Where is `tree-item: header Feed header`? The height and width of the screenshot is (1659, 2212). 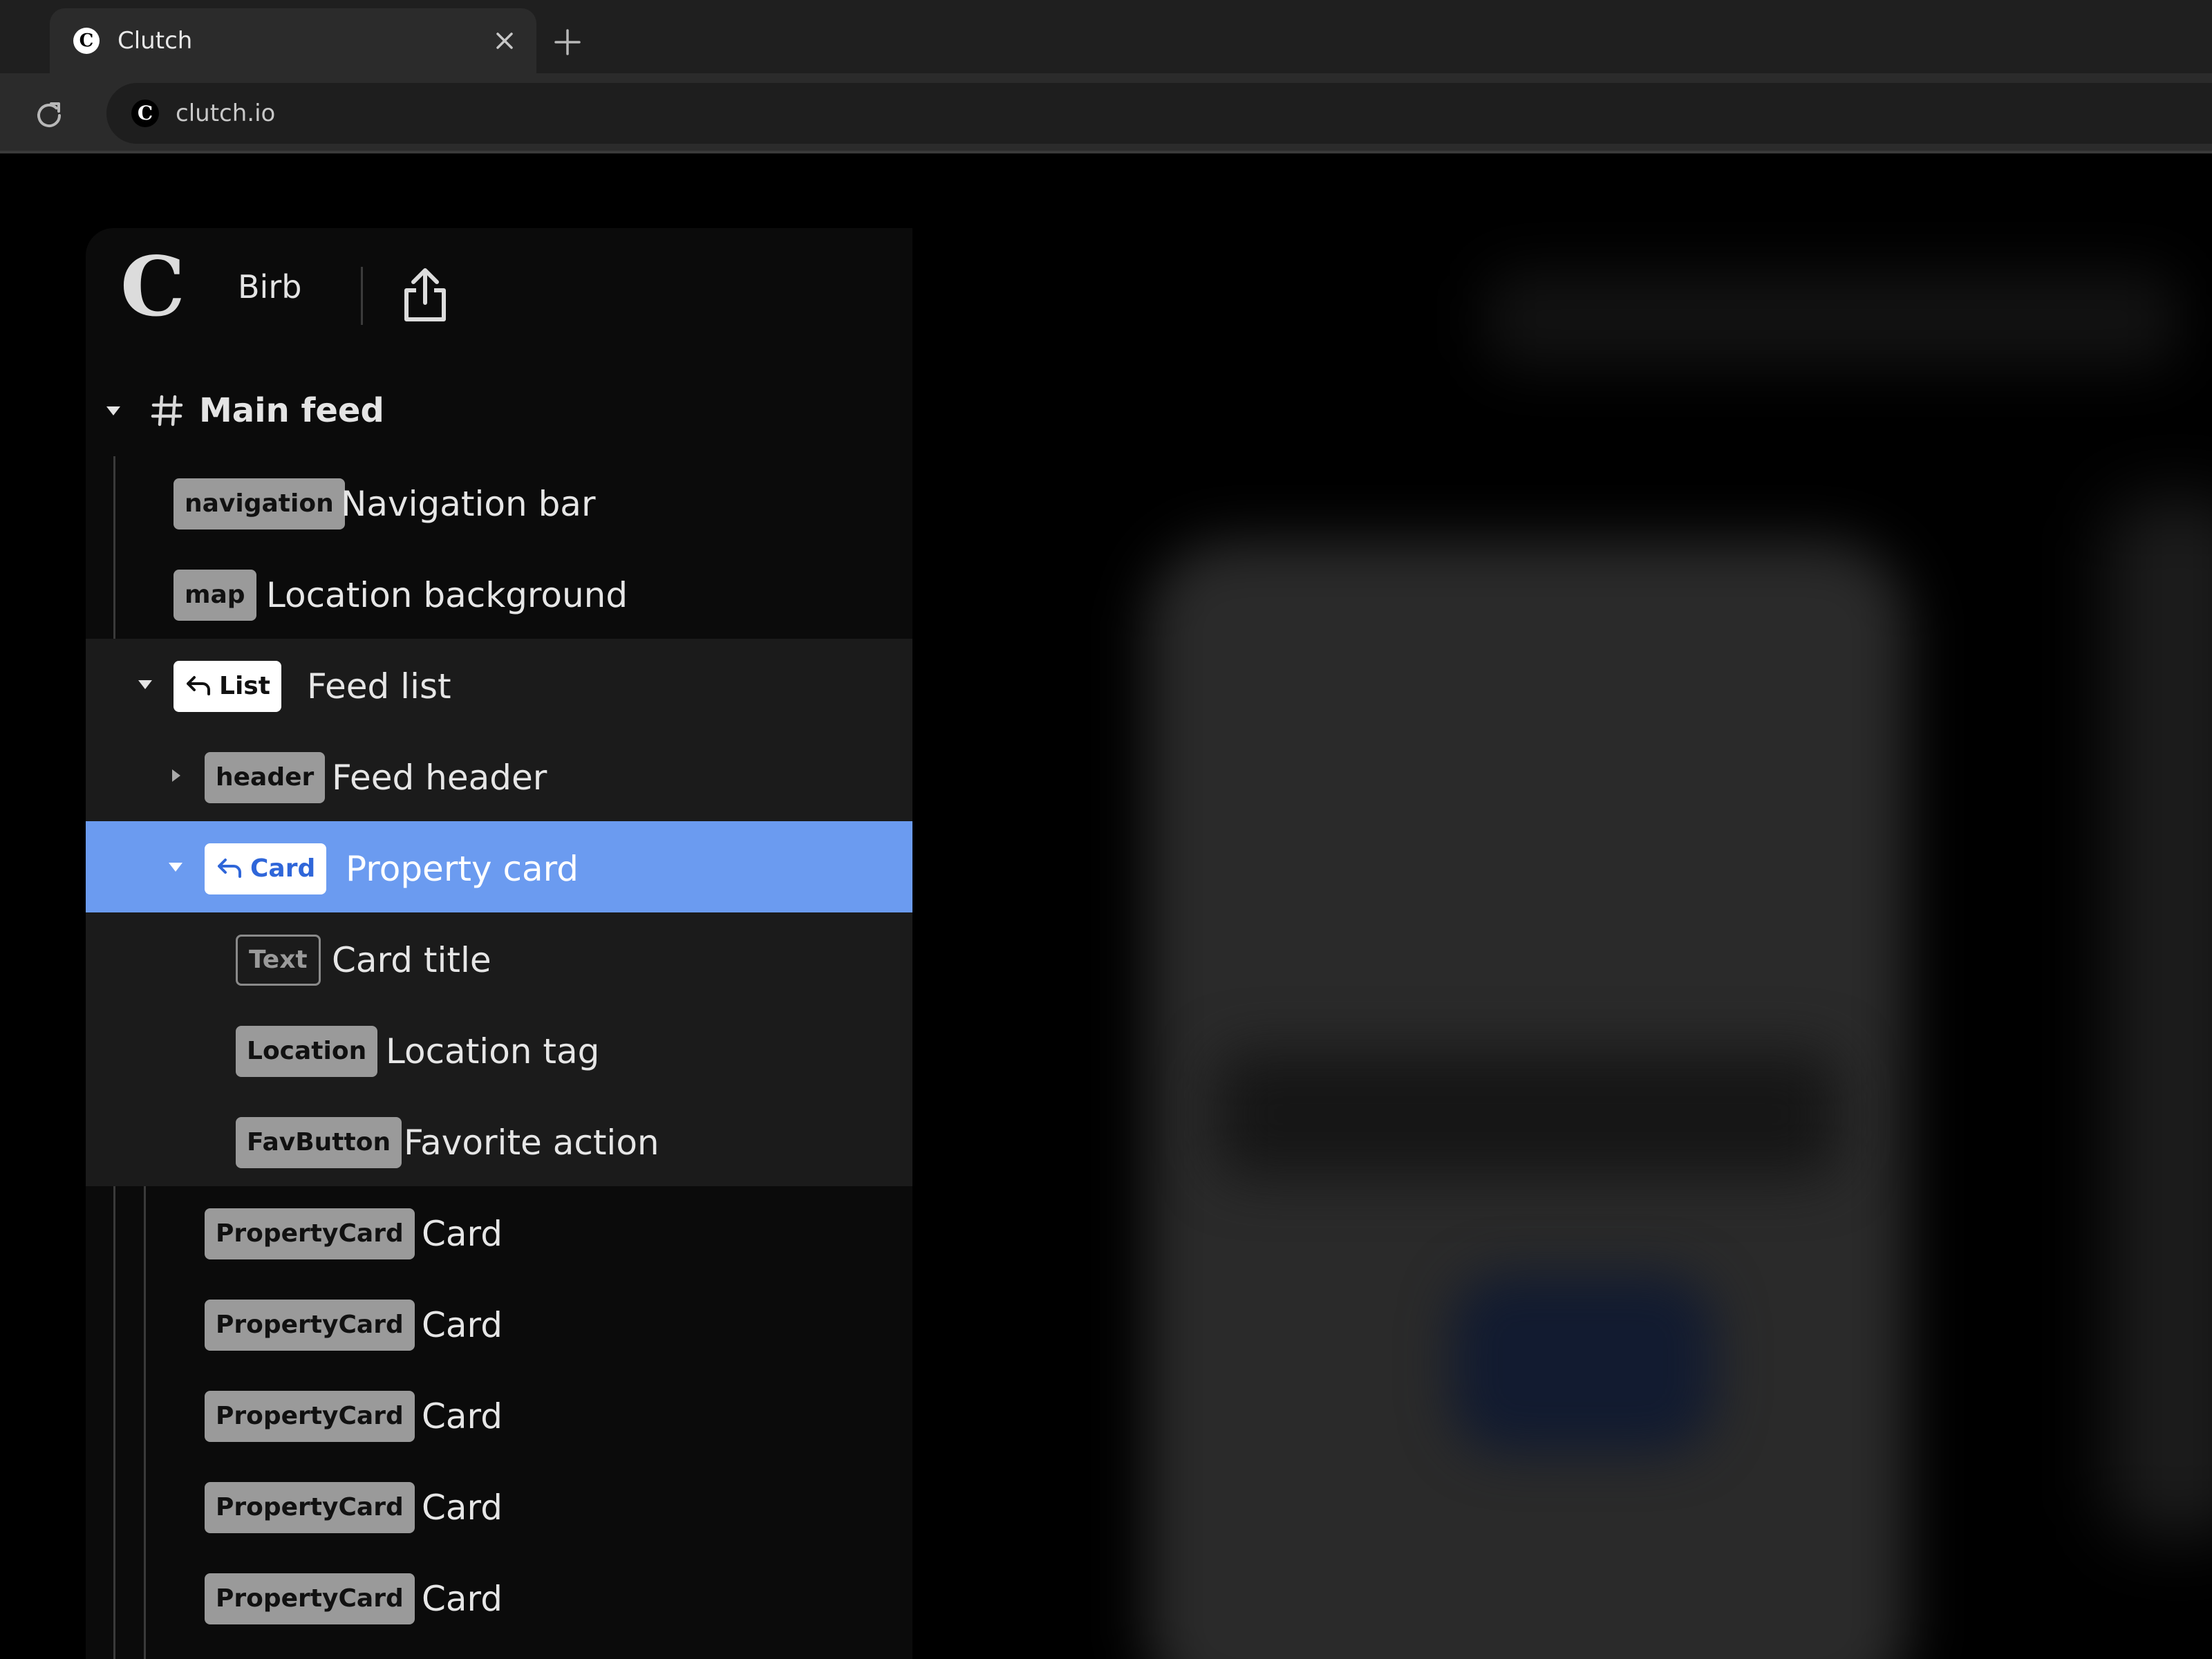
tree-item: header Feed header is located at coordinates (499, 775).